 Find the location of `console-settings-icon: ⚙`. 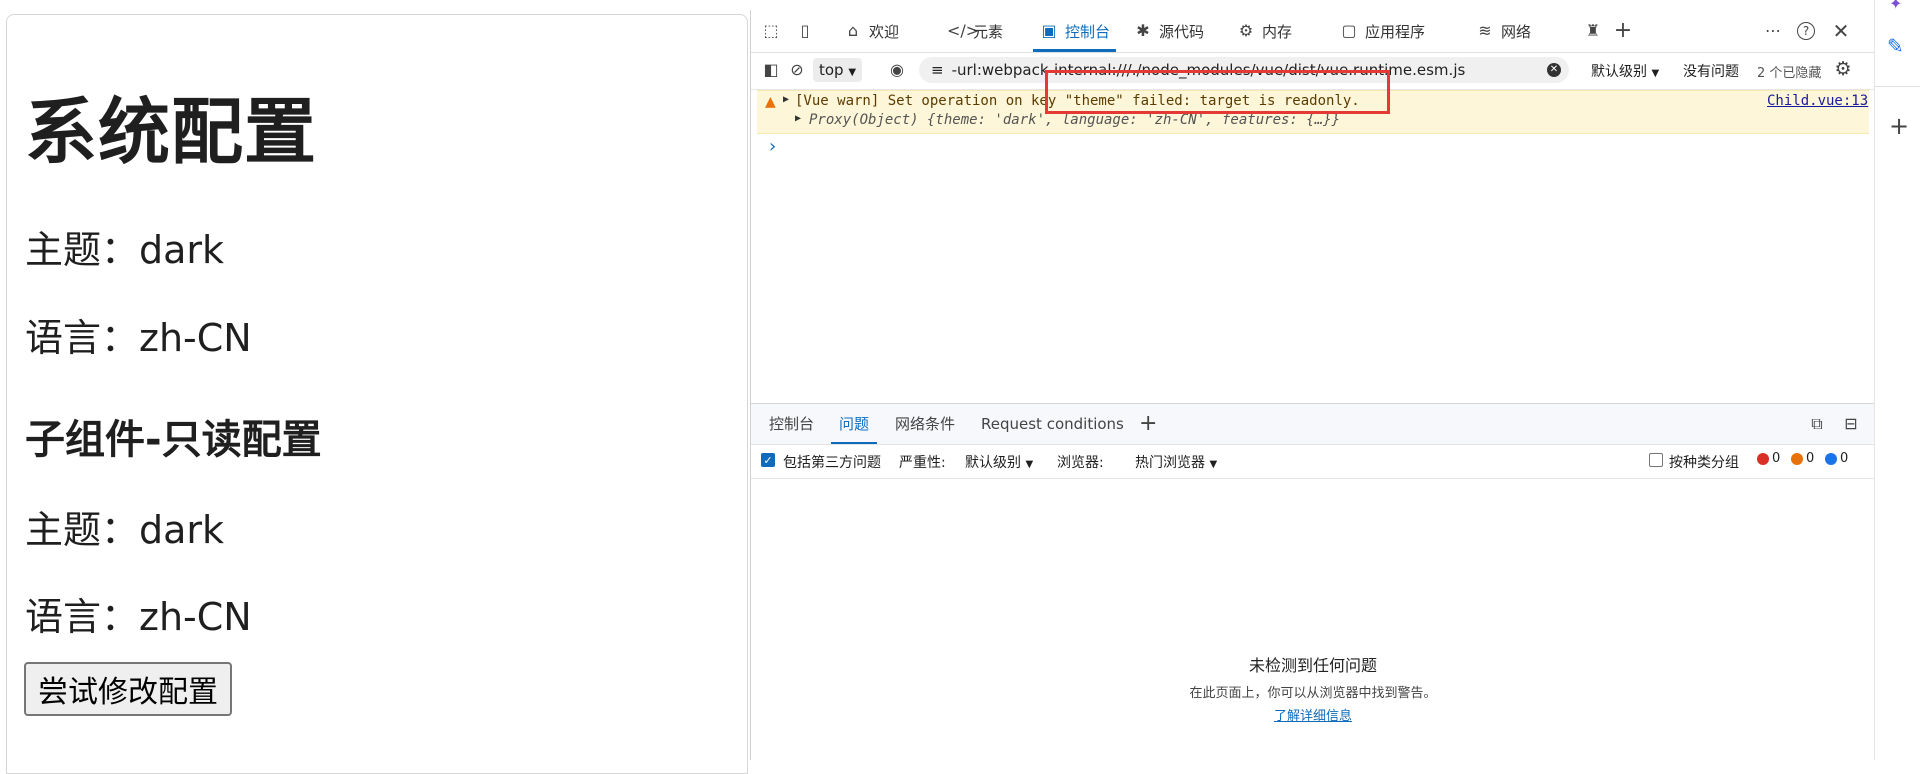

console-settings-icon: ⚙ is located at coordinates (1843, 69).